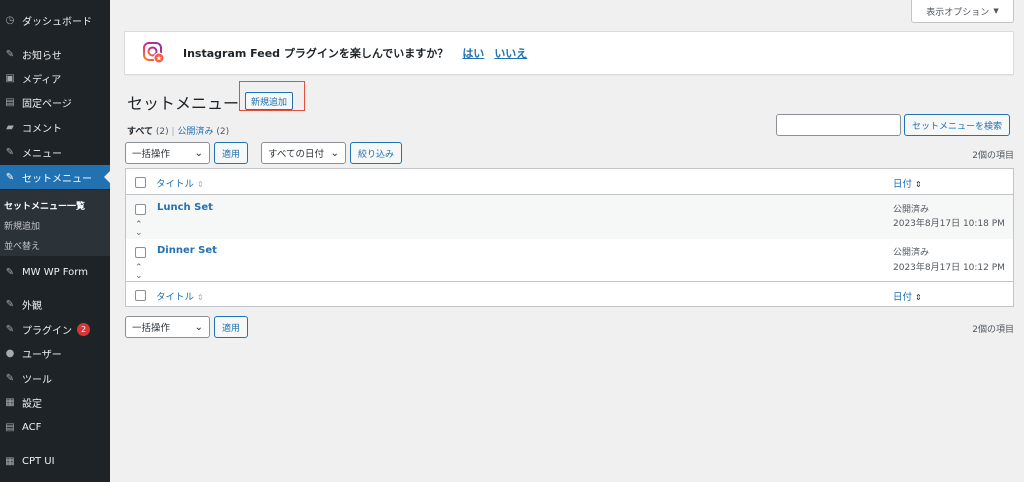 The image size is (1024, 482). I want to click on sidebar-item-plugins: ✎ プラグイン 2, so click(55, 329).